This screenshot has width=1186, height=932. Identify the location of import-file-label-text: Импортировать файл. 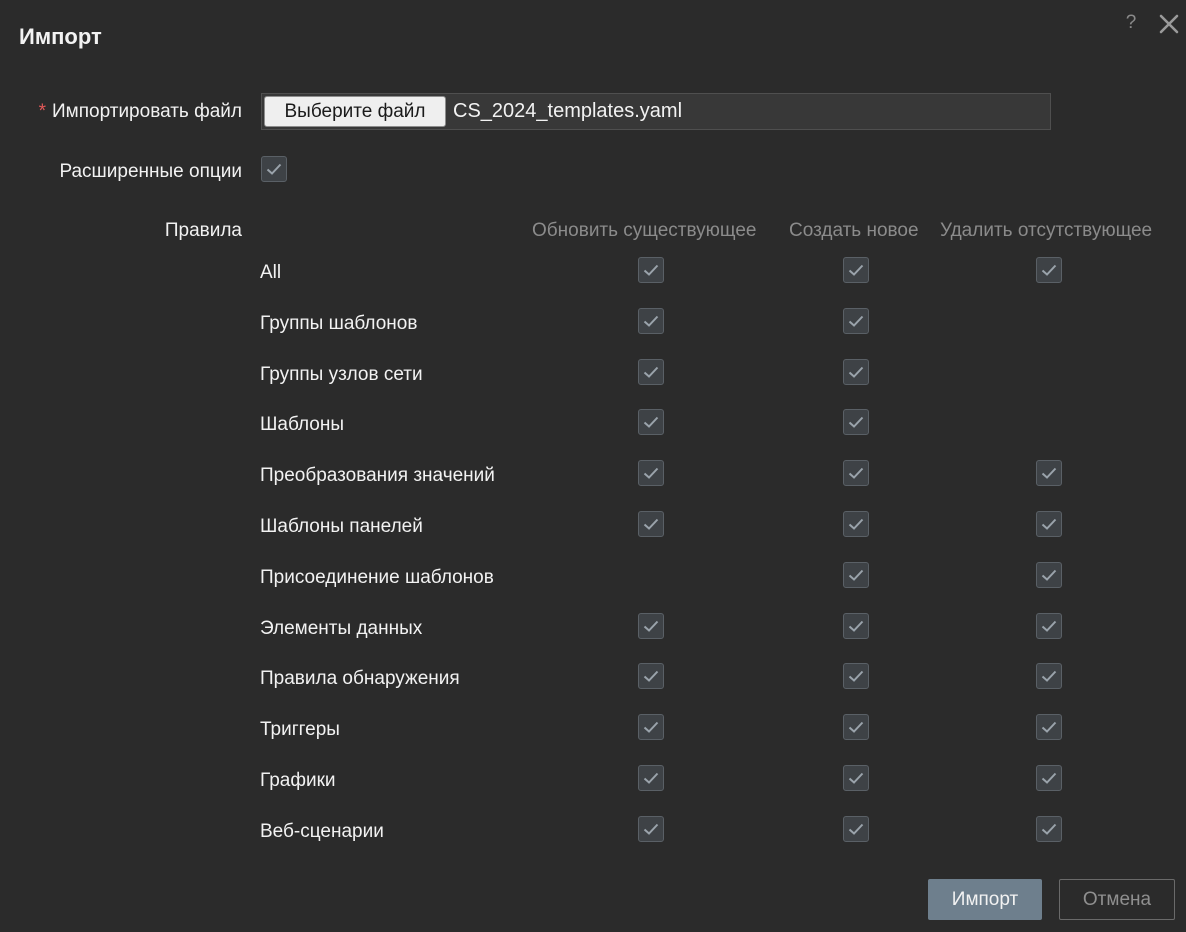
(147, 111).